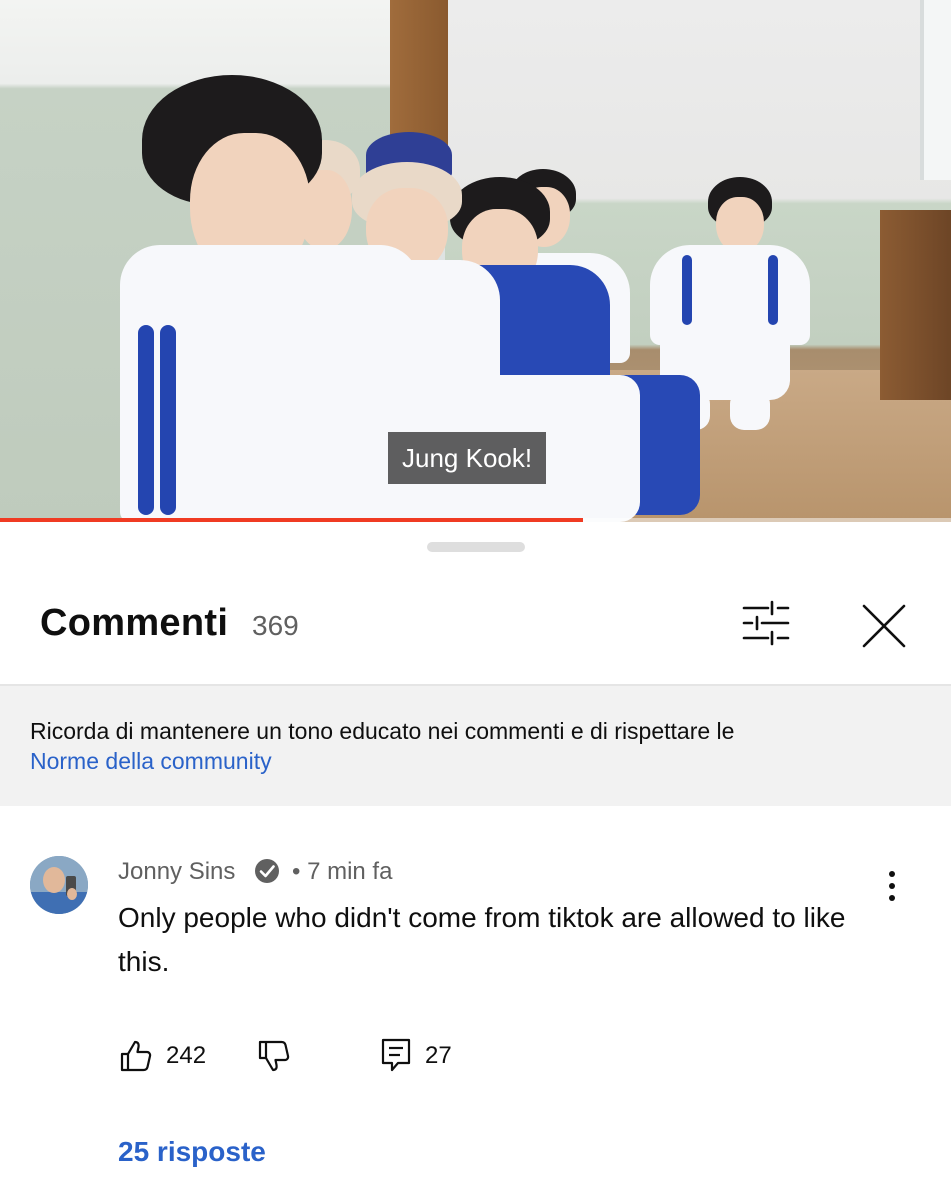 The image size is (951, 1200). I want to click on community-guidelines-link: Norme della community, so click(151, 761).